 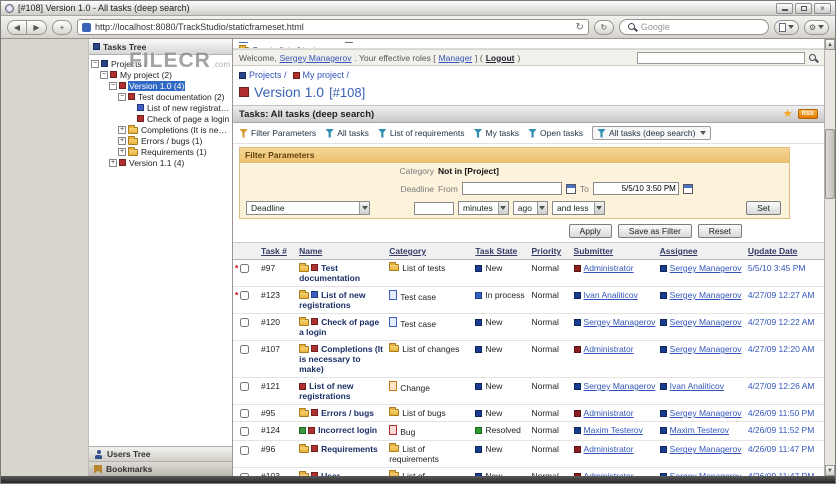 What do you see at coordinates (611, 295) in the screenshot?
I see `submitter-link: Ivan Analiticov` at bounding box center [611, 295].